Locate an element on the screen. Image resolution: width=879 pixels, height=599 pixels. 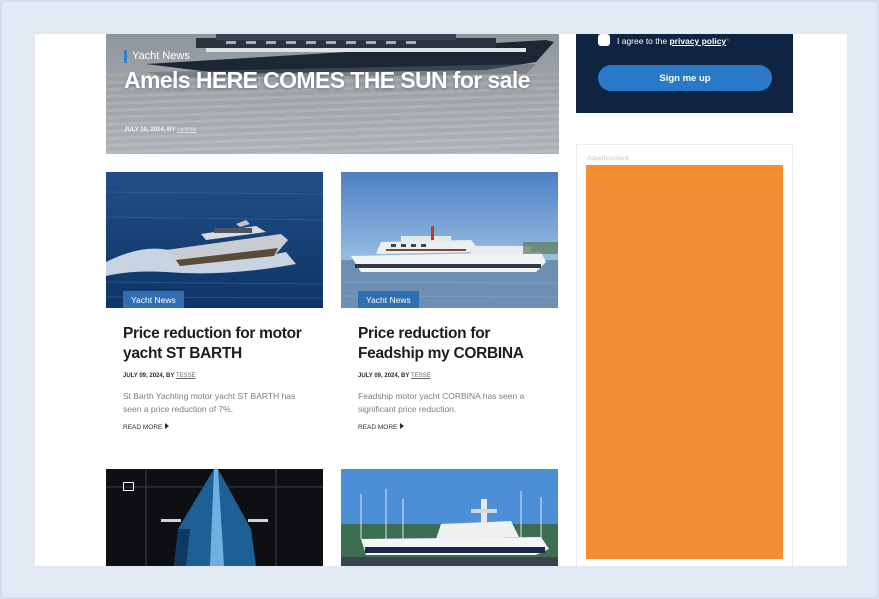
hero-title: Amels HERE COMES THE SUN for sale is located at coordinates (334, 80).